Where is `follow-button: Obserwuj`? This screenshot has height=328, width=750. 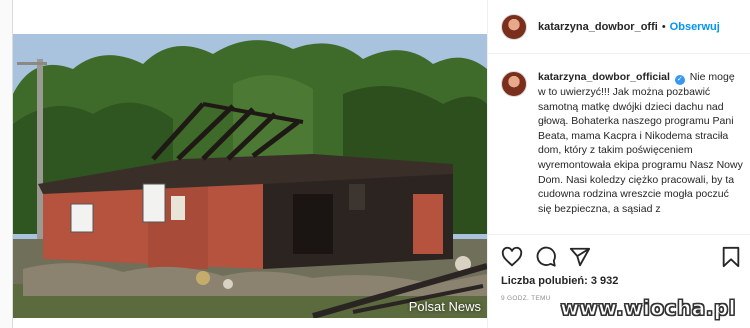 follow-button: Obserwuj is located at coordinates (695, 27).